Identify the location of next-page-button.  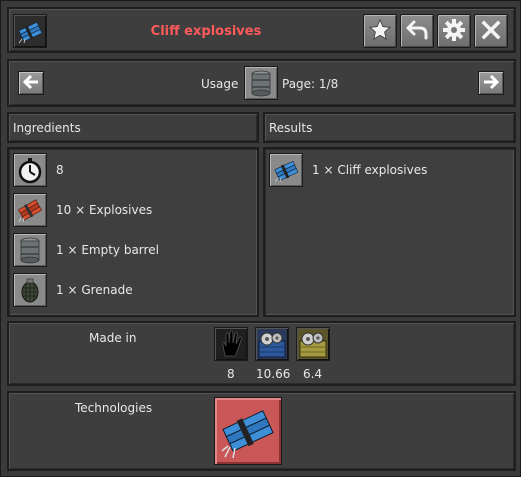
(491, 83).